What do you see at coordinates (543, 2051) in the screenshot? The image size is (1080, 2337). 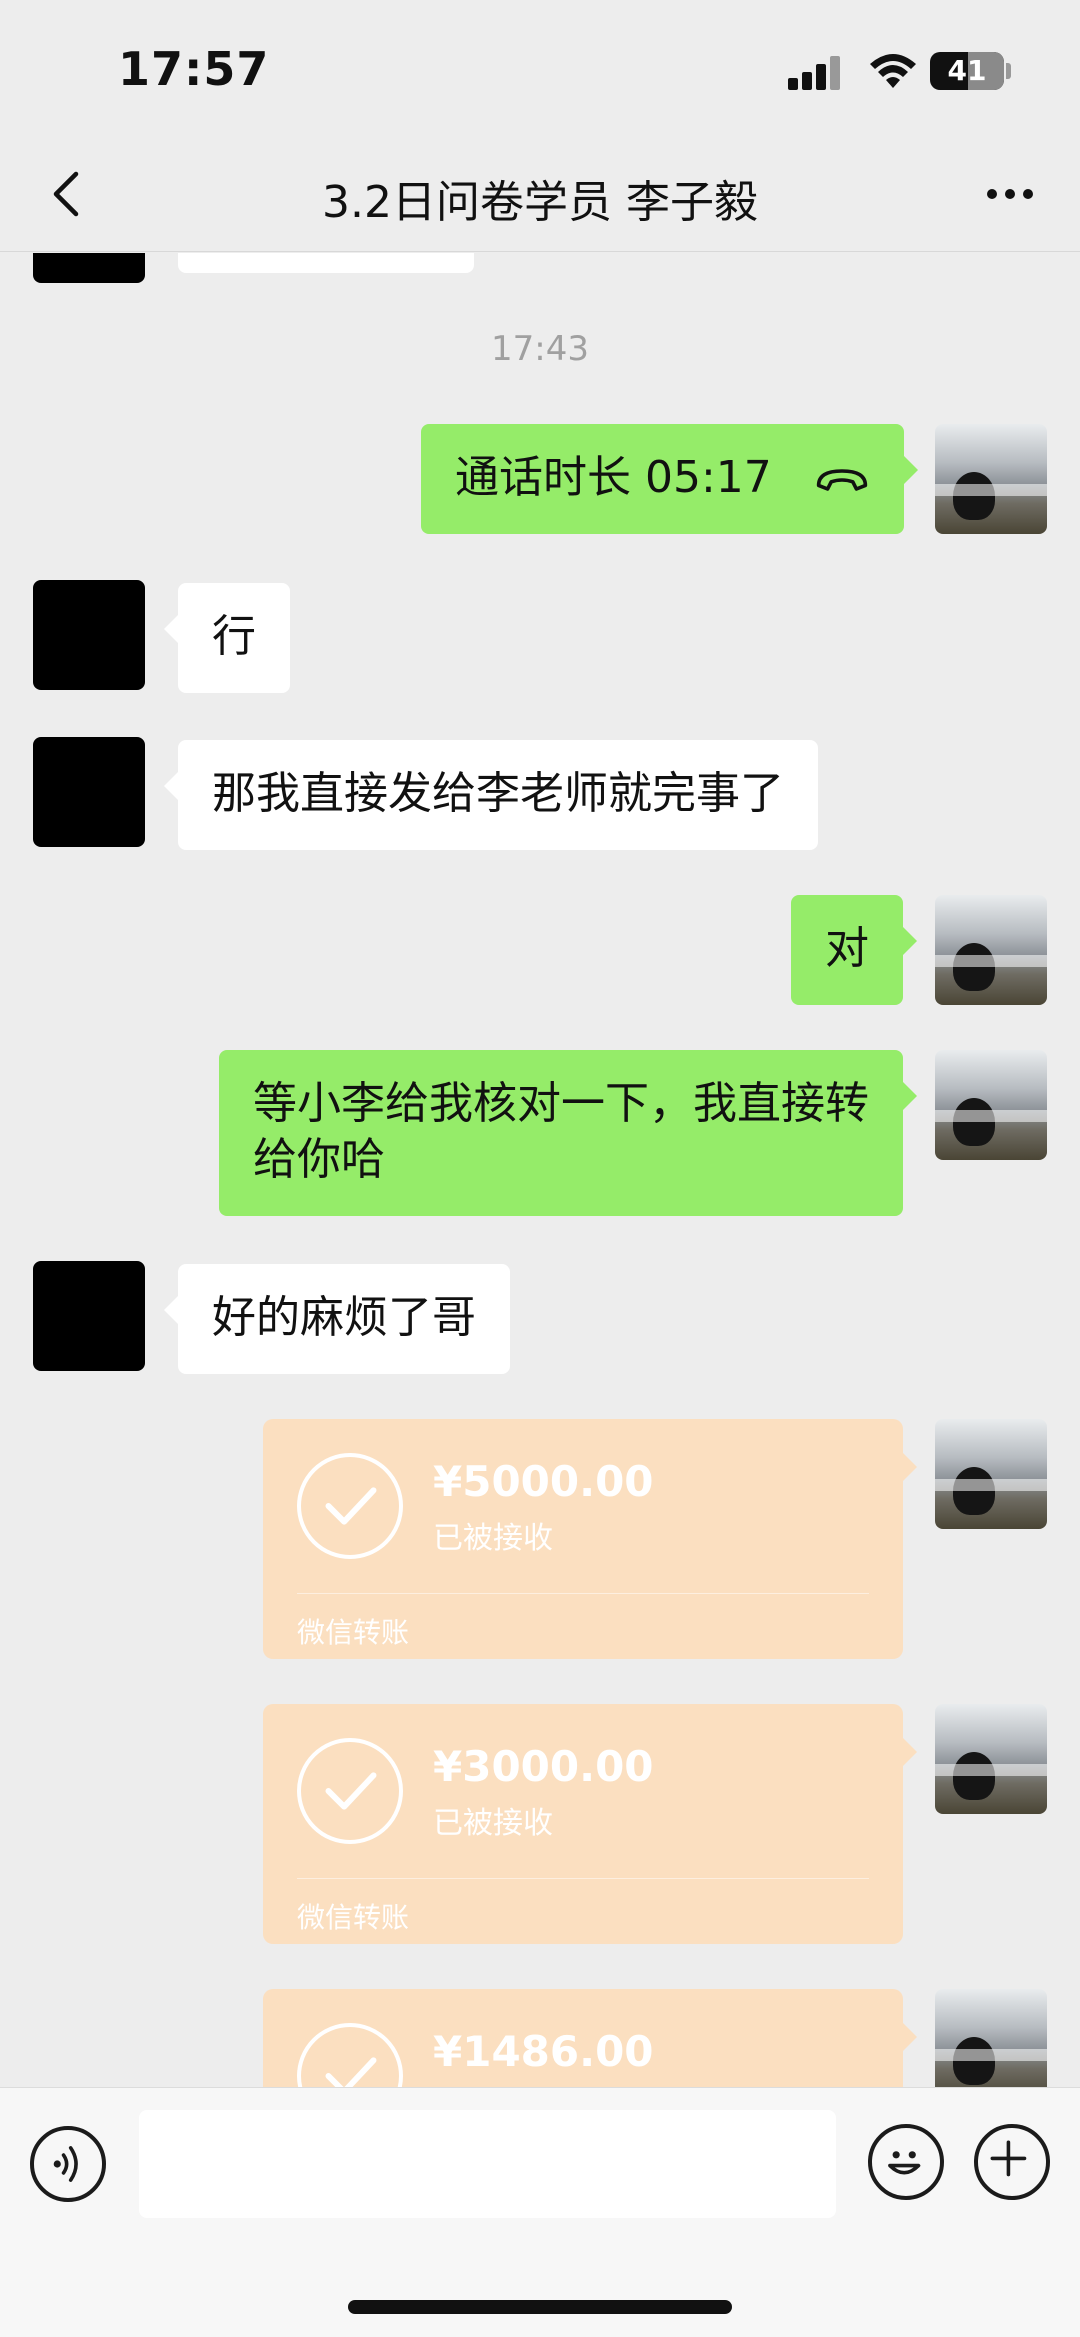 I see `transfer-amount: ¥1486.00` at bounding box center [543, 2051].